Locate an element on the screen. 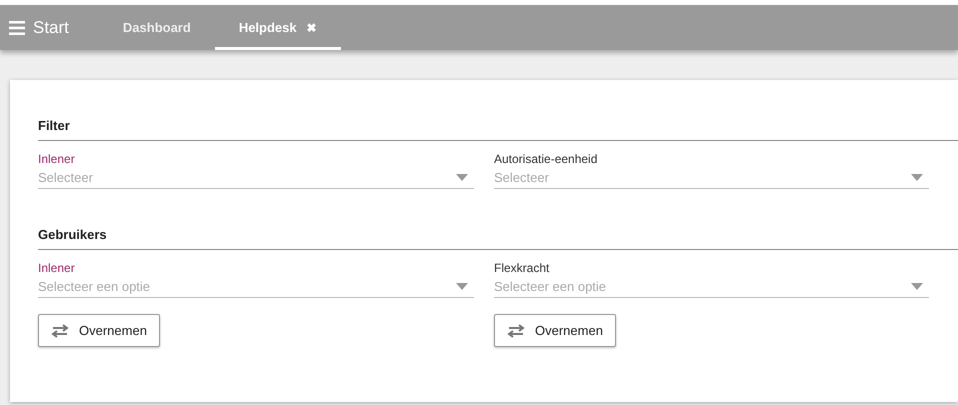 The width and height of the screenshot is (958, 405). section-title: Filter is located at coordinates (498, 129).